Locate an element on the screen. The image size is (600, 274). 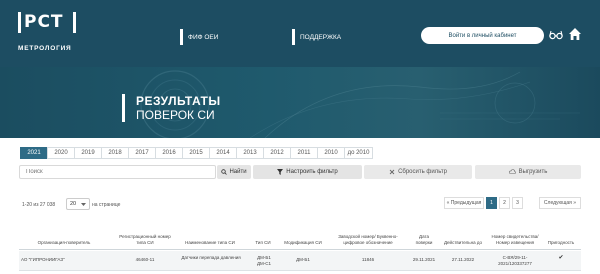
next-page-button: Следующая » is located at coordinates (560, 203).